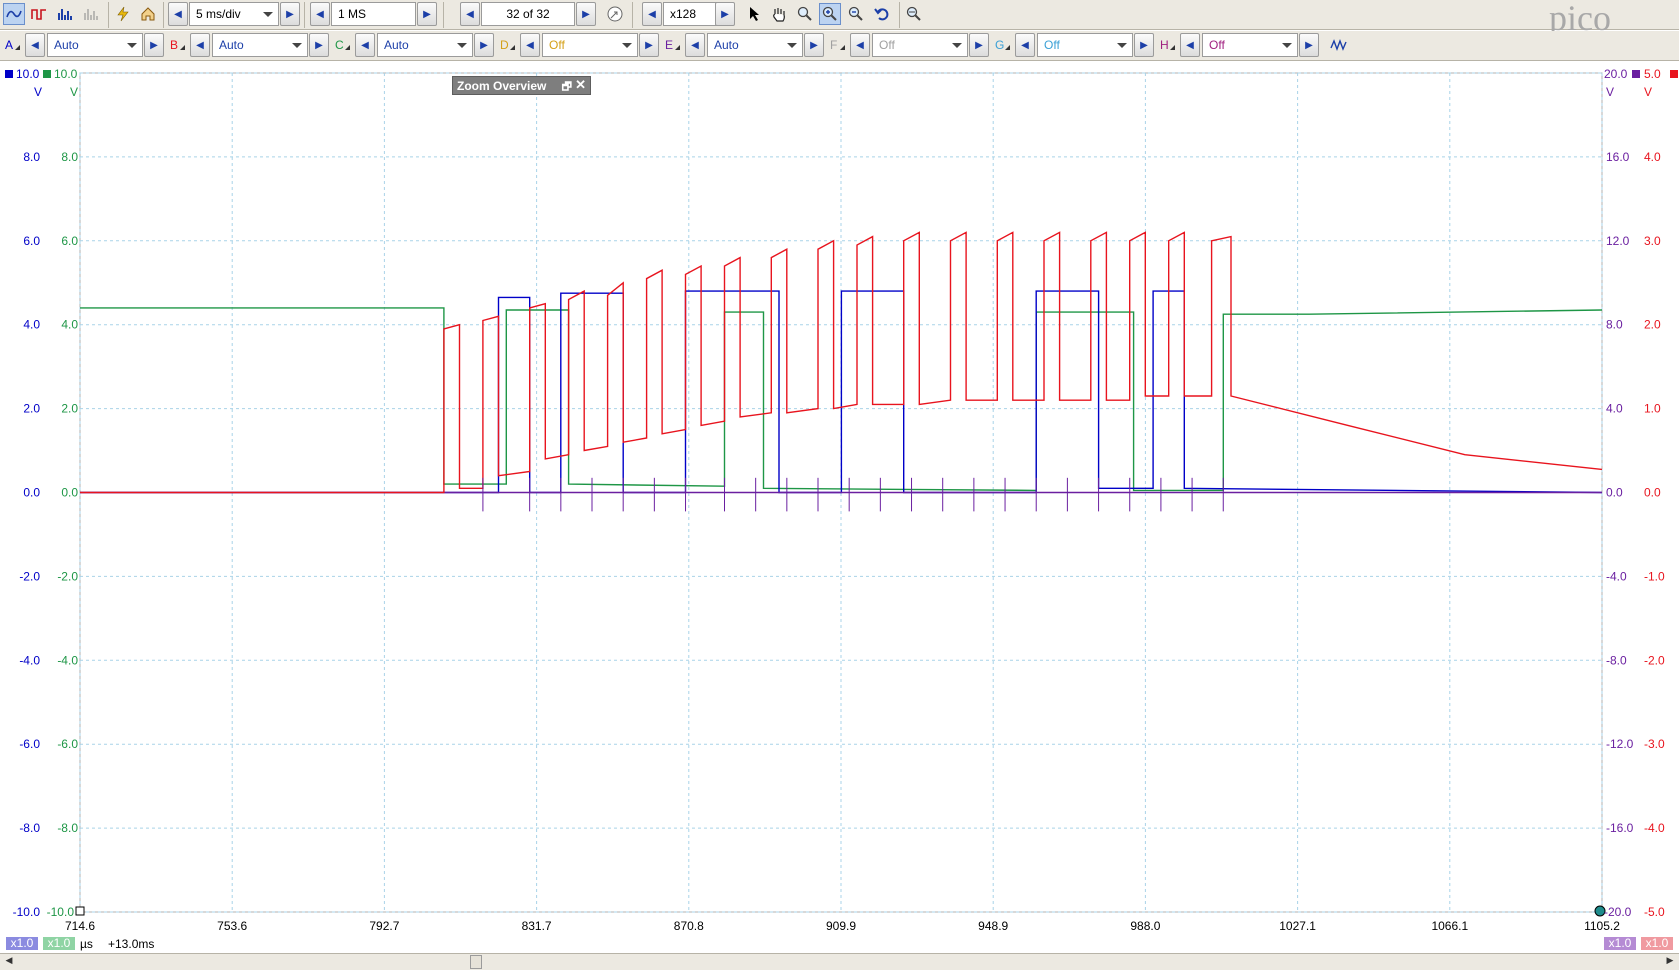  What do you see at coordinates (839, 961) in the screenshot?
I see `horizontal-scrollbar: ◀ ▶` at bounding box center [839, 961].